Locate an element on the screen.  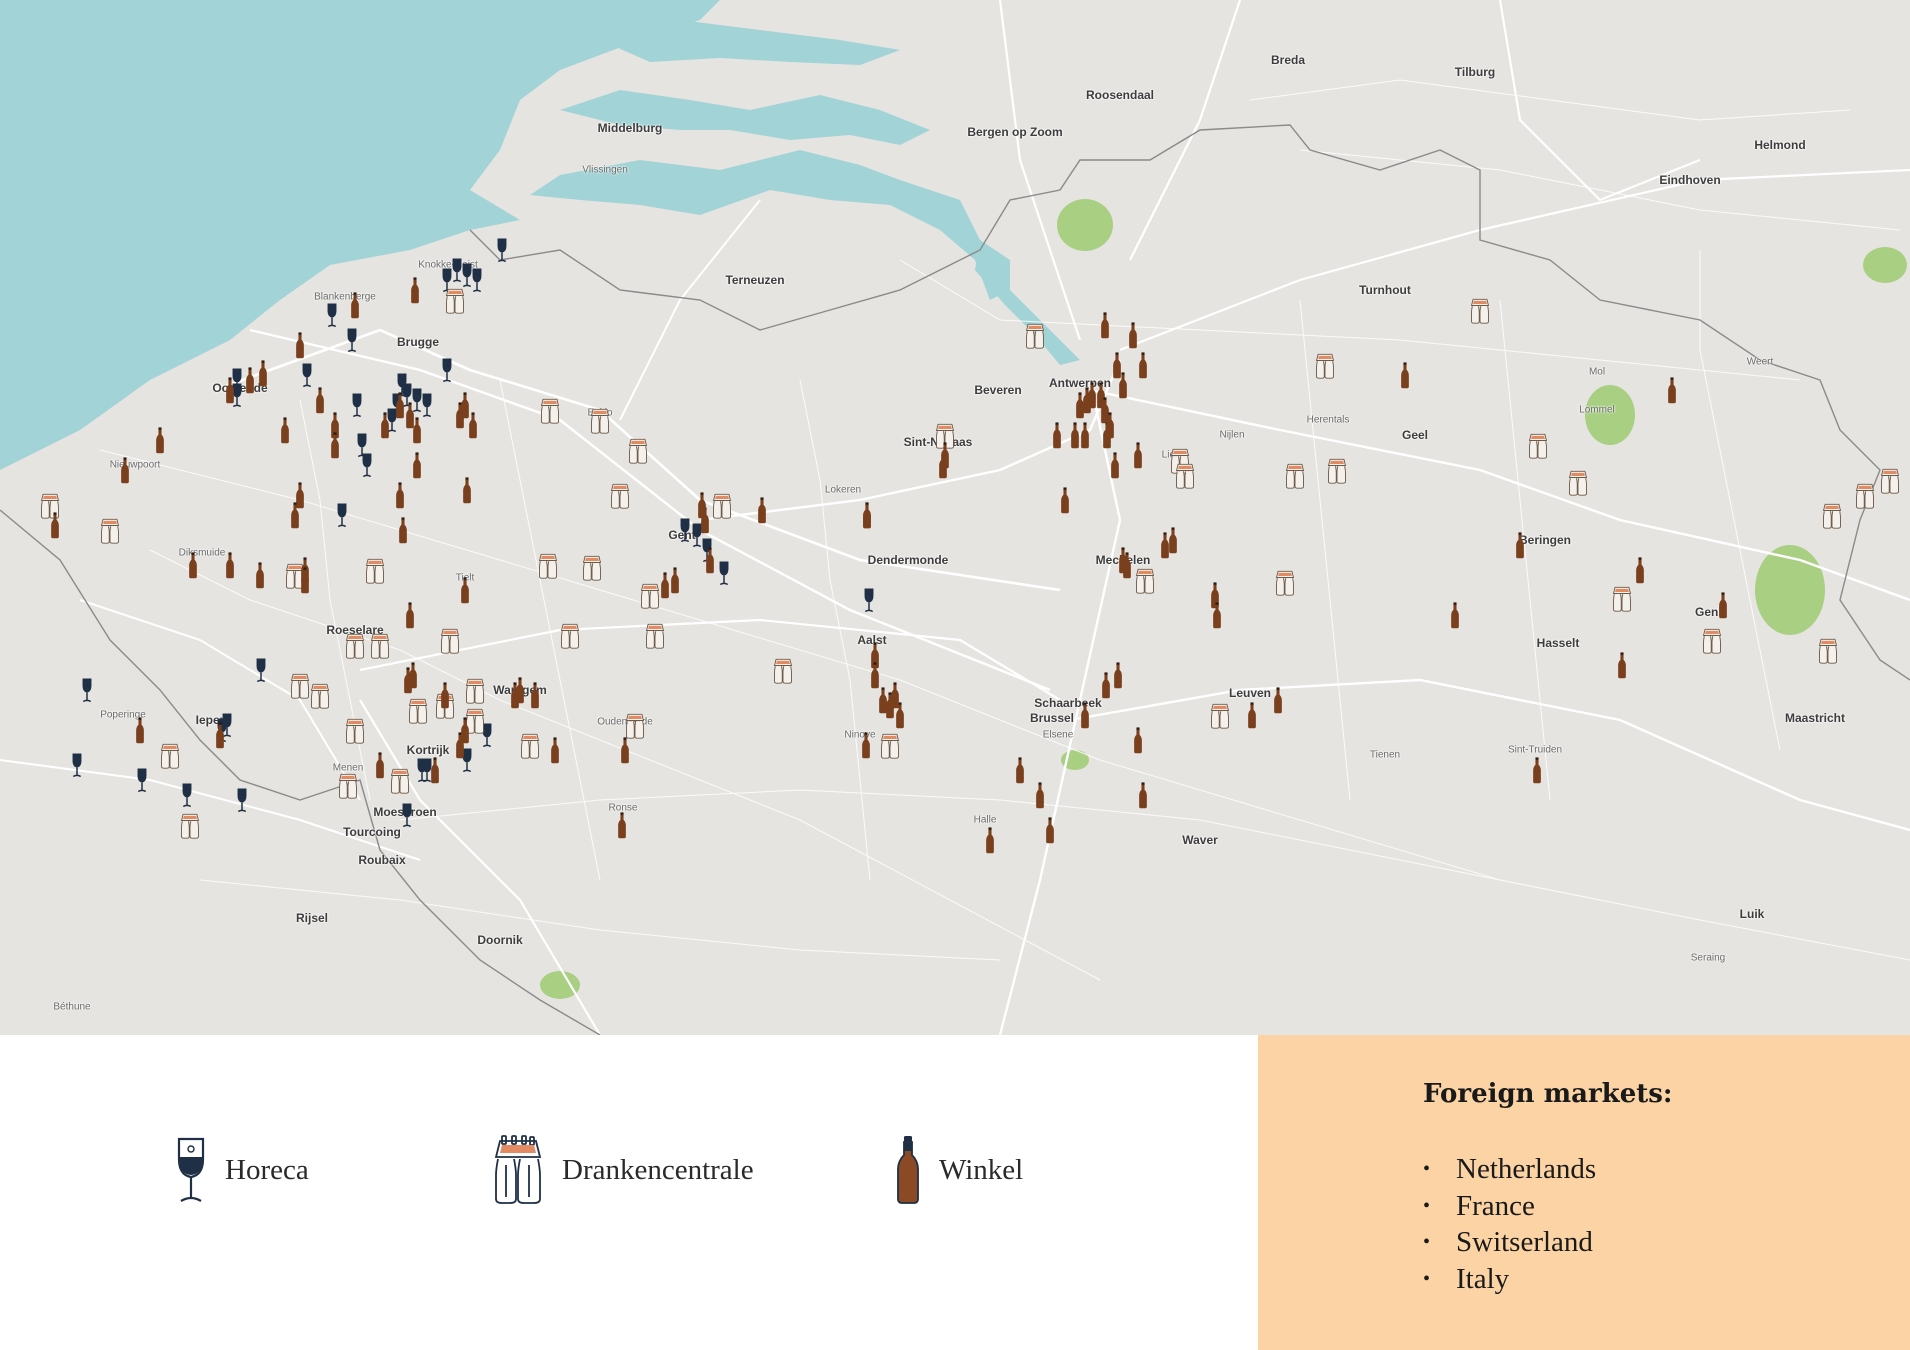
foreign-markets-list: • Netherlands • France • Switserland • Italy is located at coordinates (1509, 1224).